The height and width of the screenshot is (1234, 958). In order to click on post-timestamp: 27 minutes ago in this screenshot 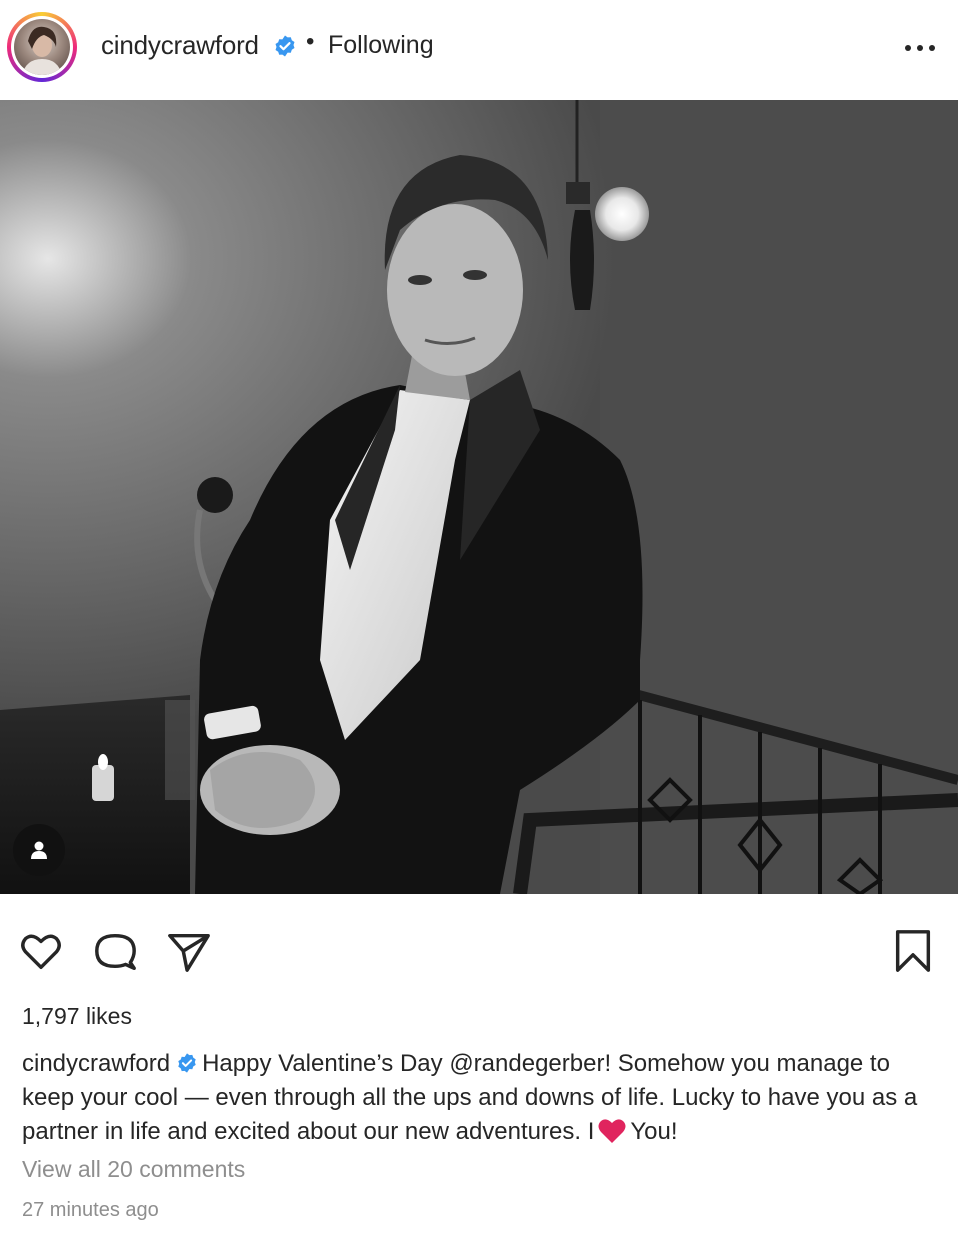, I will do `click(90, 1210)`.